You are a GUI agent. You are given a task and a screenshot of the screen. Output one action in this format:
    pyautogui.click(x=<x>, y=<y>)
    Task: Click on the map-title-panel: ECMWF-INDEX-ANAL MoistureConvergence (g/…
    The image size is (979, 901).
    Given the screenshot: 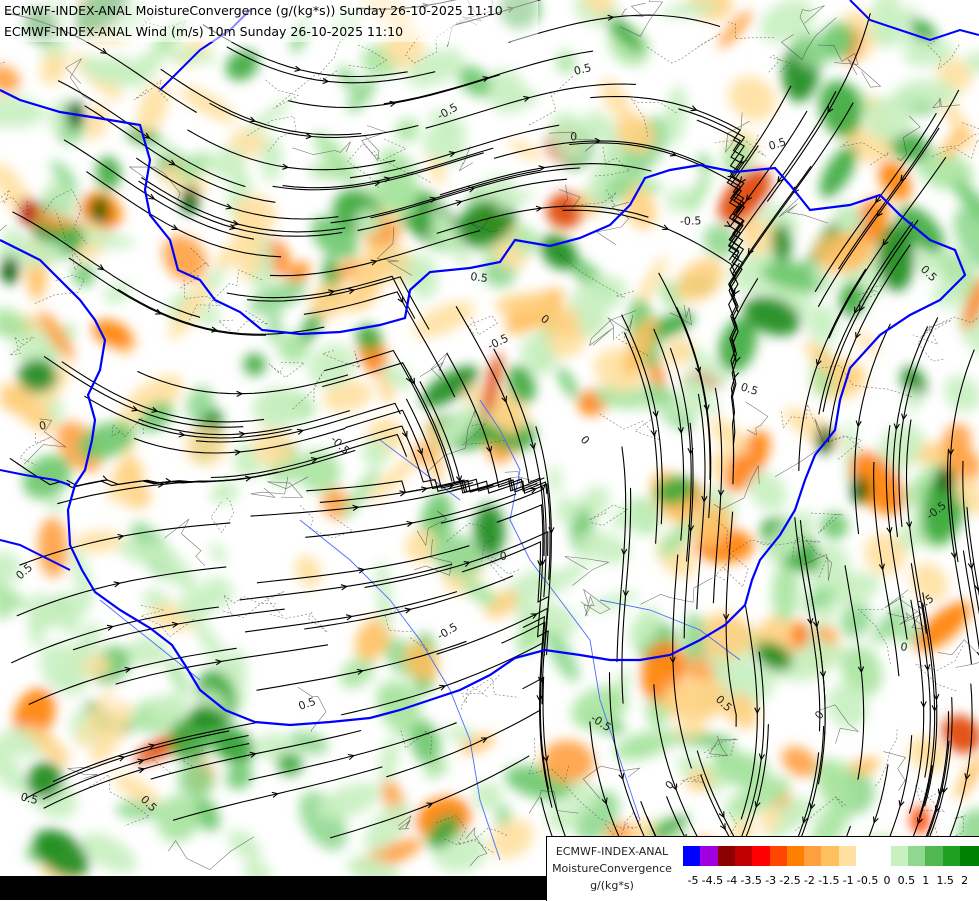 What is the action you would take?
    pyautogui.click(x=269, y=21)
    